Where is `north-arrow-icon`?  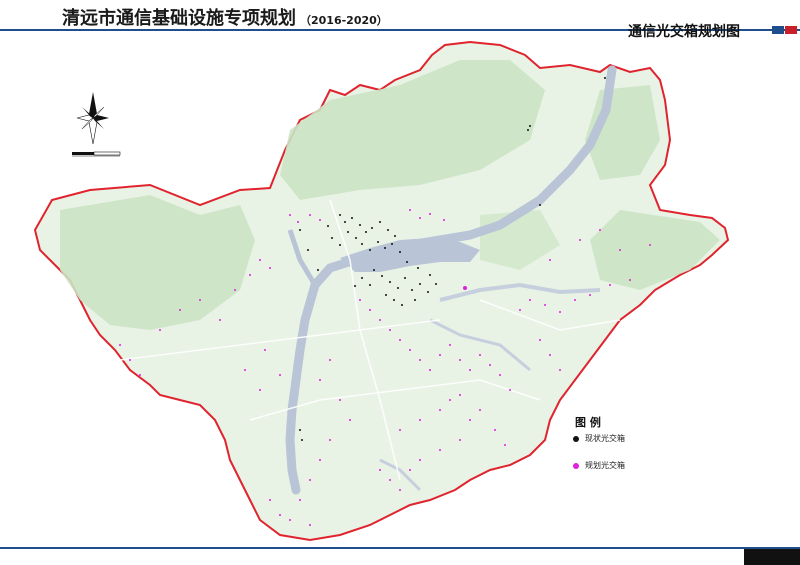
north-arrow-icon is located at coordinates (92, 118).